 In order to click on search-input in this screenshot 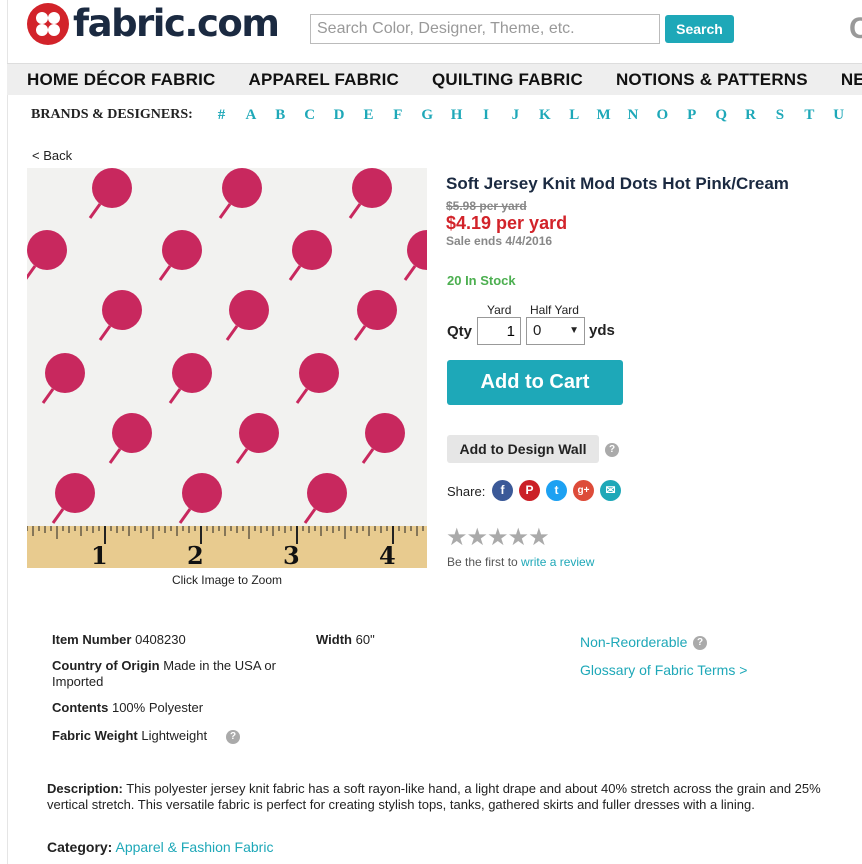, I will do `click(485, 29)`.